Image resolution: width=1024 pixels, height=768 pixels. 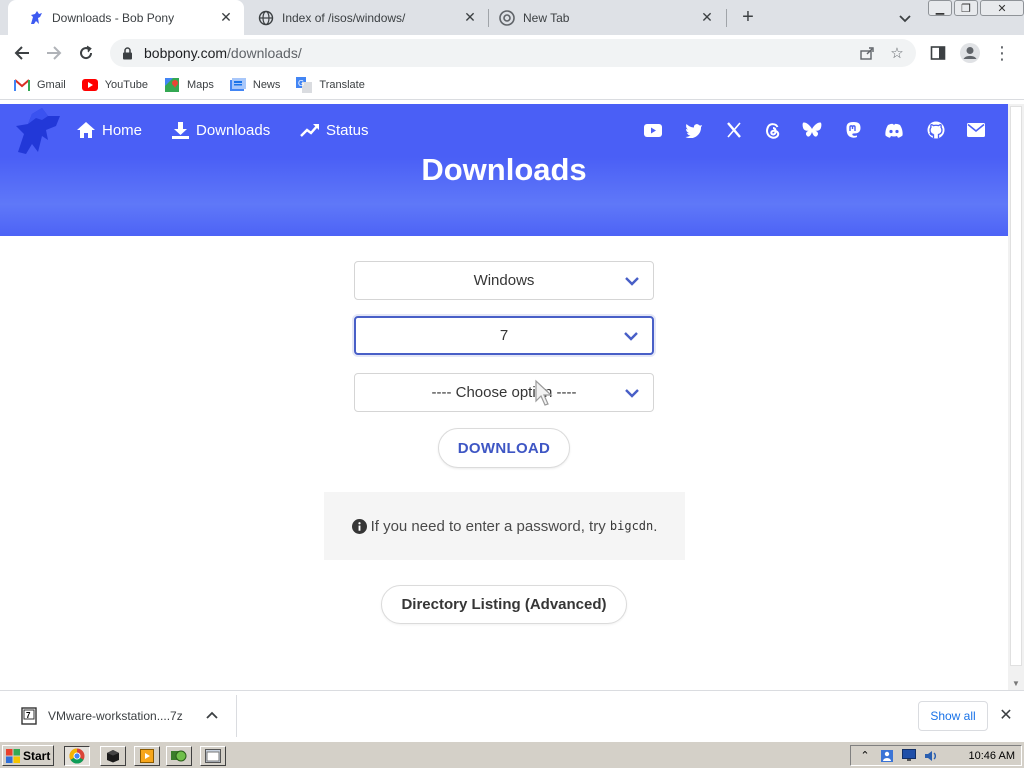 What do you see at coordinates (212, 715) in the screenshot?
I see `chevron-up-icon` at bounding box center [212, 715].